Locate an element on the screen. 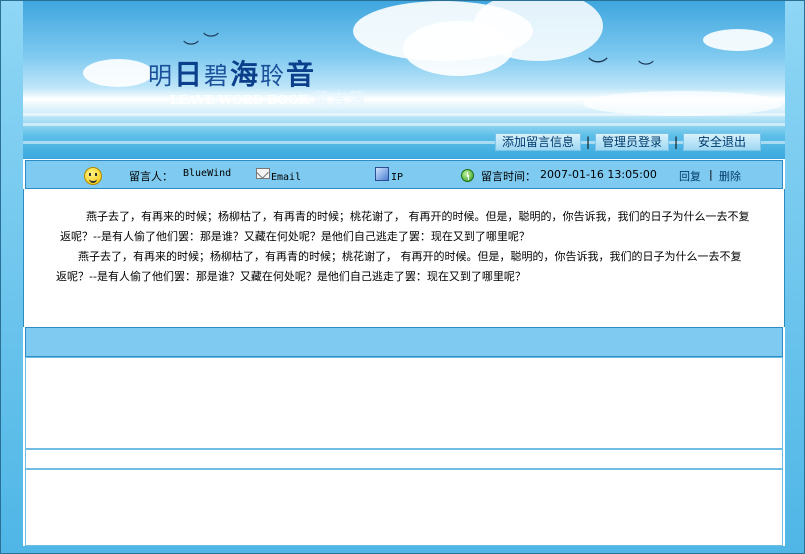 The image size is (805, 554). smiley-face-icon is located at coordinates (93, 176).